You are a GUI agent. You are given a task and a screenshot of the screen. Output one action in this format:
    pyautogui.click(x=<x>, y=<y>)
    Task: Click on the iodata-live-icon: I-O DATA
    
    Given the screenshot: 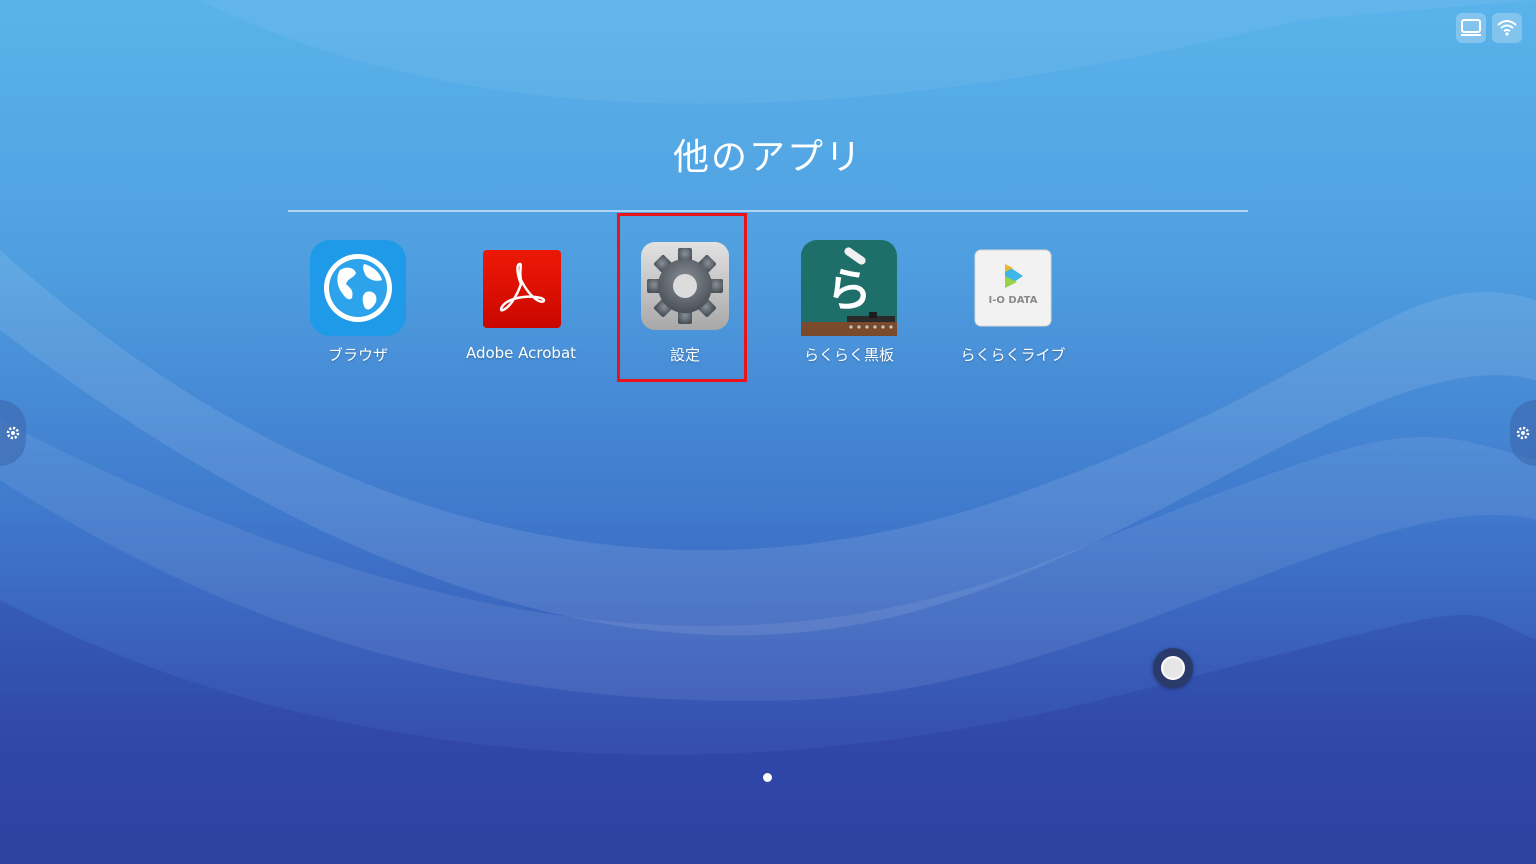 What is the action you would take?
    pyautogui.click(x=1013, y=288)
    